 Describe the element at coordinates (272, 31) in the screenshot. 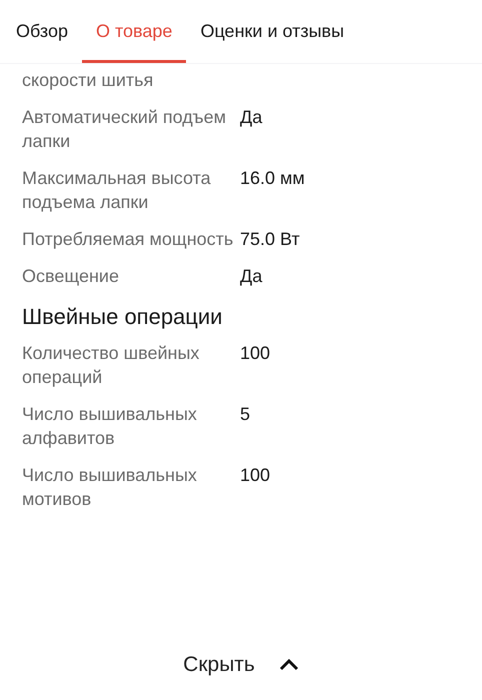

I see `tab: Оценки и отзывы` at that location.